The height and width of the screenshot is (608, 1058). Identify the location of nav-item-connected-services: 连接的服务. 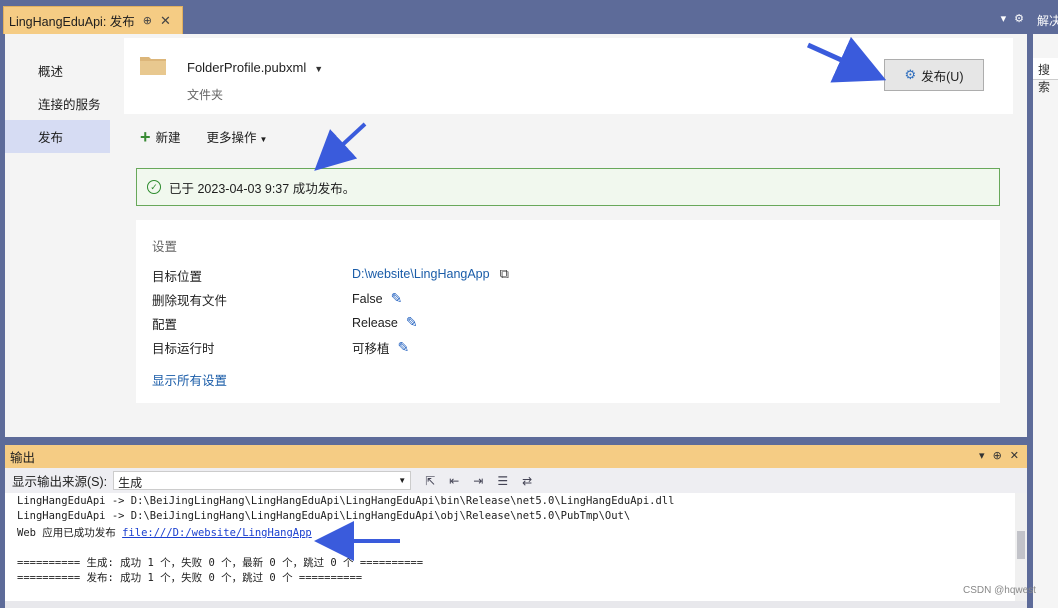
(57, 103).